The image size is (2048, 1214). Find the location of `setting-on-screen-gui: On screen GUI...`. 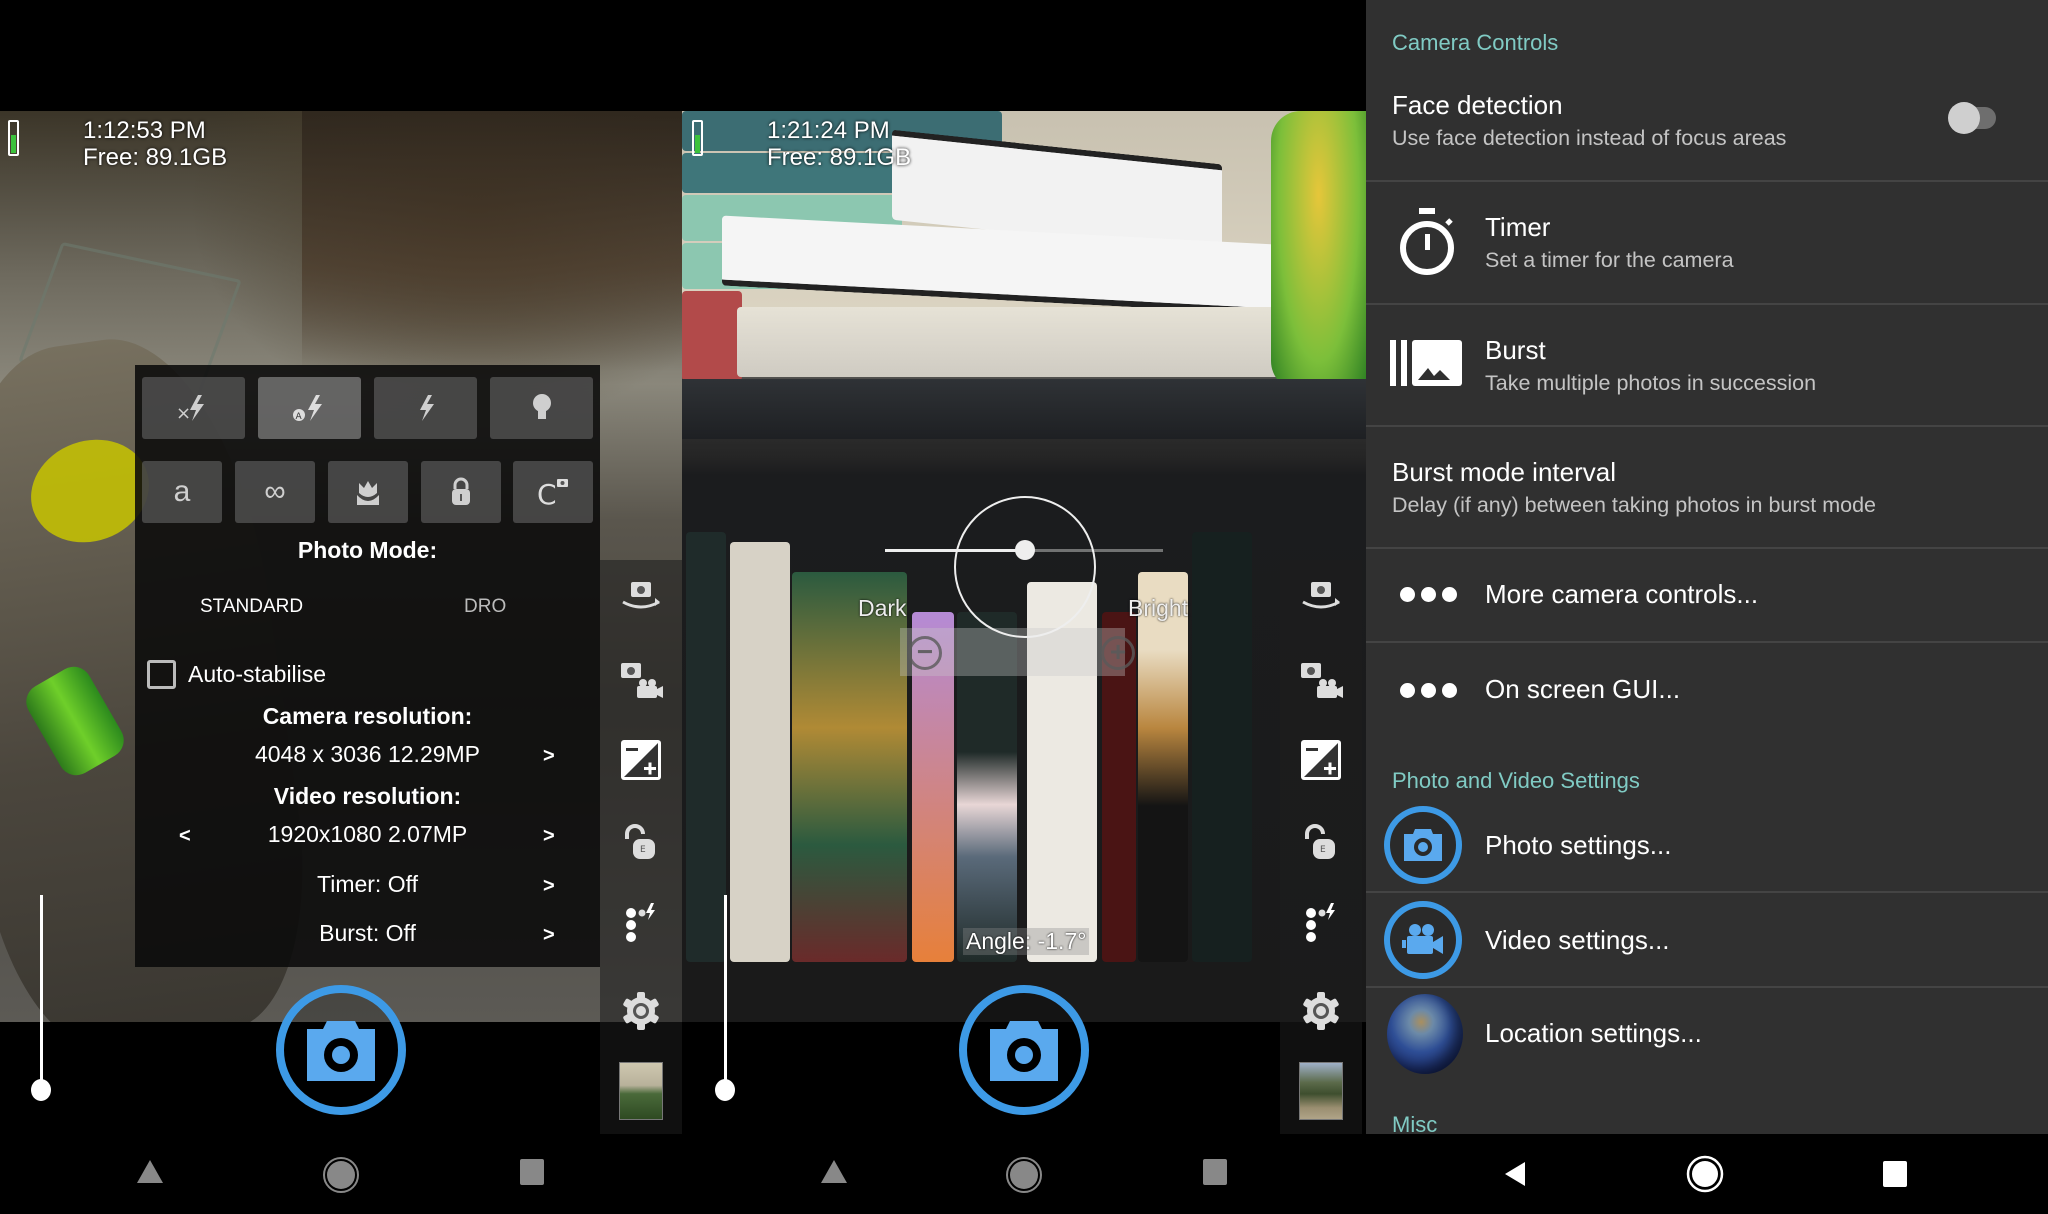

setting-on-screen-gui: On screen GUI... is located at coordinates (1707, 689).